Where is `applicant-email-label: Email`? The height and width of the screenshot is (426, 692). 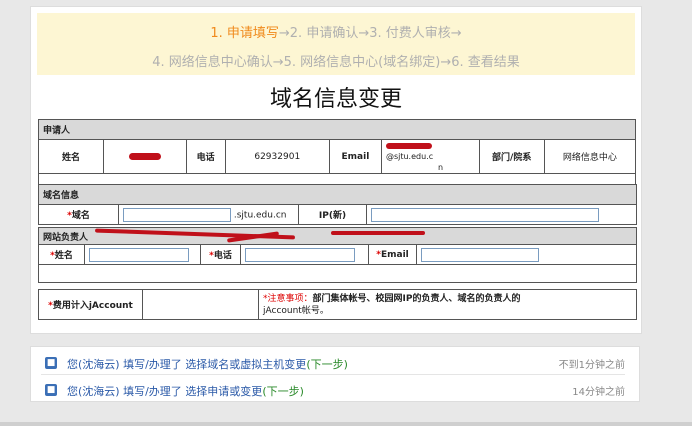 applicant-email-label: Email is located at coordinates (355, 156).